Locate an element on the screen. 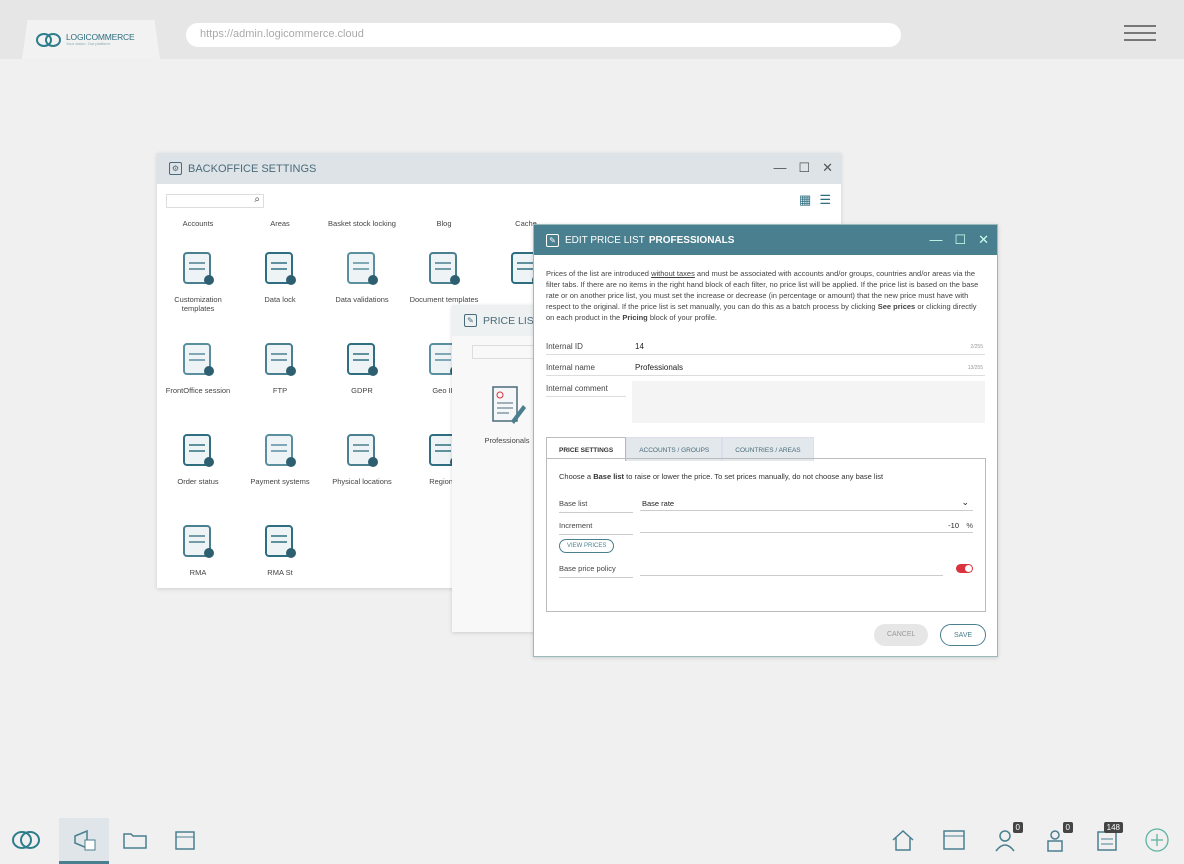  internal-comment-field is located at coordinates (808, 402).